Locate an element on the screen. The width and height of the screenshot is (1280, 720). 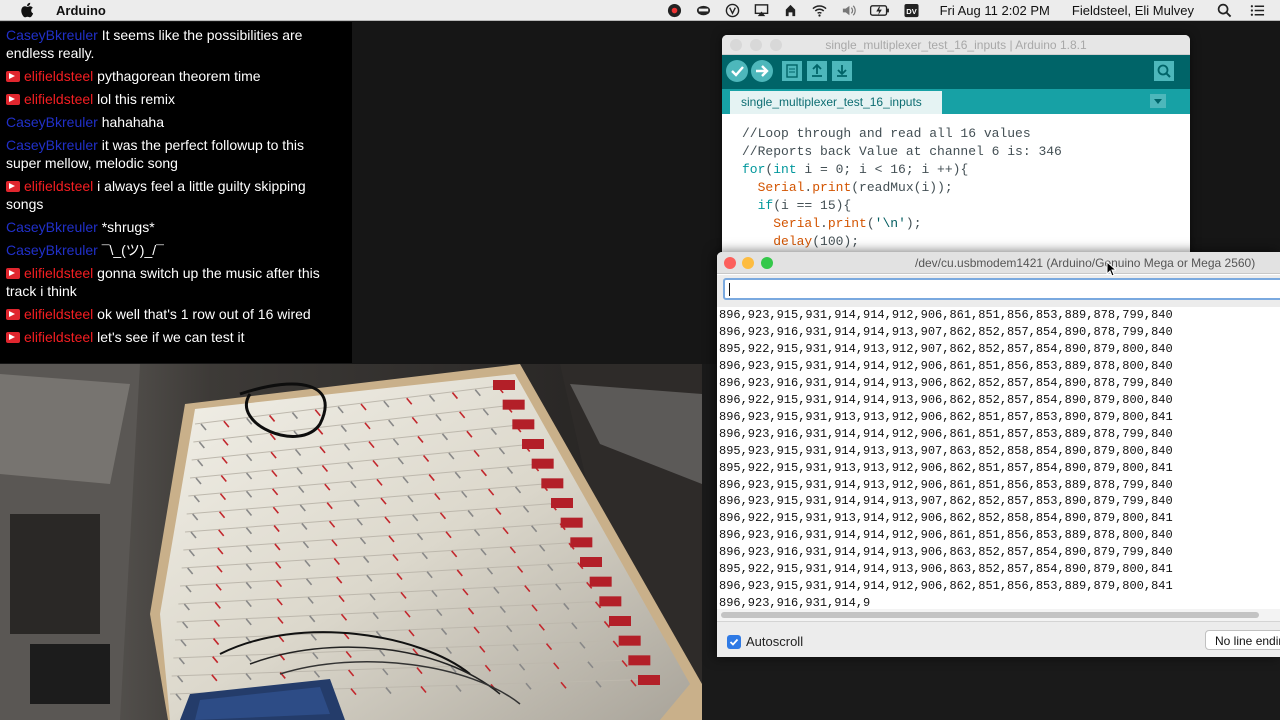
chat-message: elifieldsteel pythagorean theorem time is located at coordinates (170, 76).